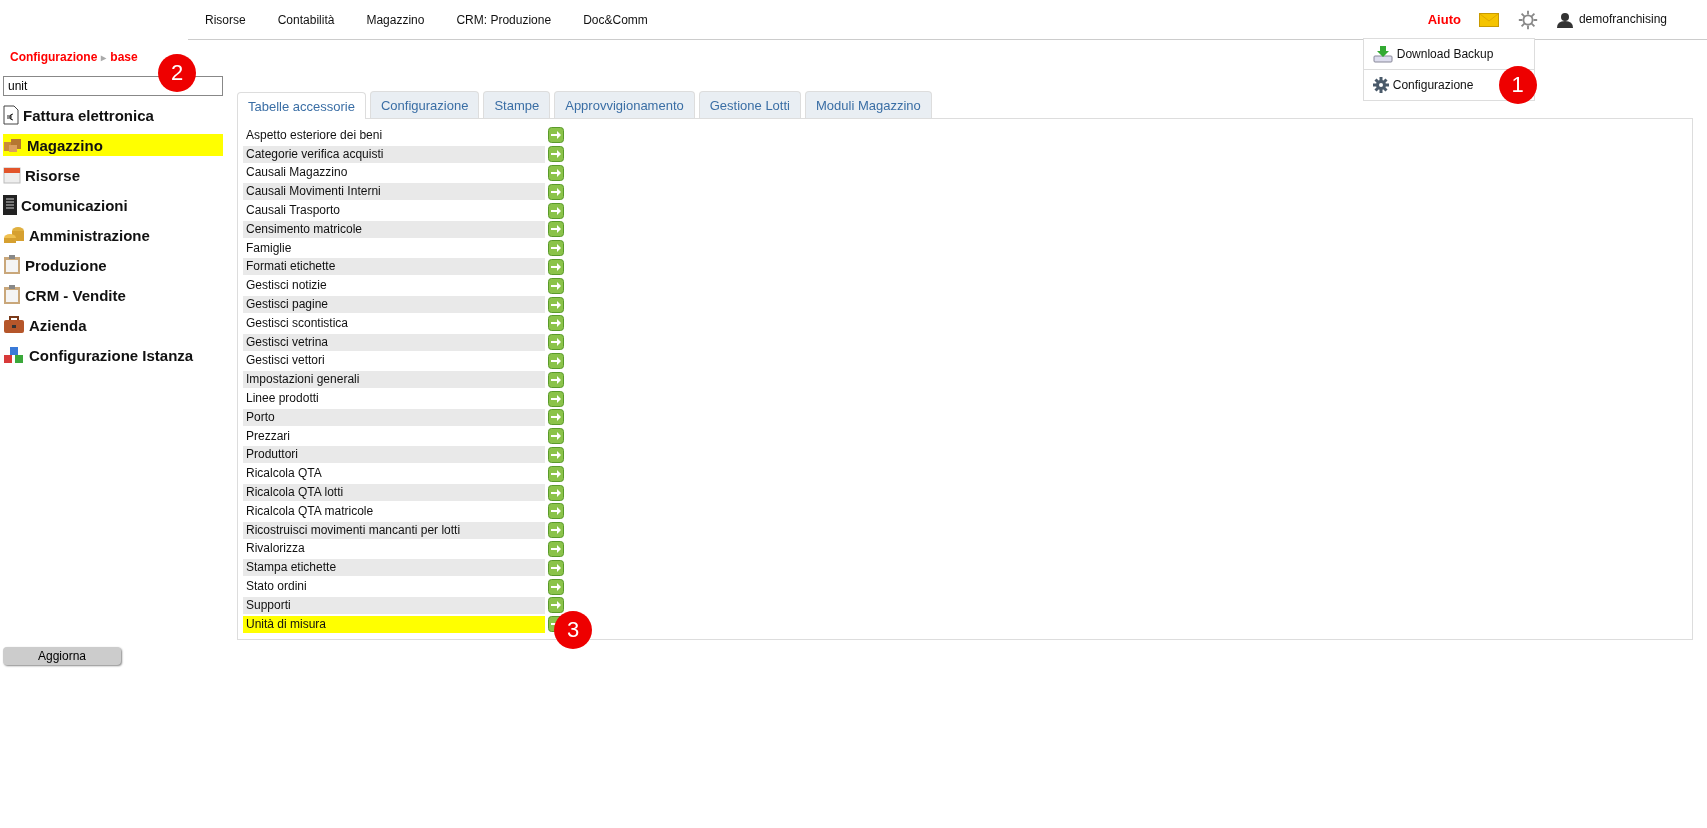 This screenshot has height=828, width=1707. Describe the element at coordinates (394, 436) in the screenshot. I see `list-row: Prezzari` at that location.